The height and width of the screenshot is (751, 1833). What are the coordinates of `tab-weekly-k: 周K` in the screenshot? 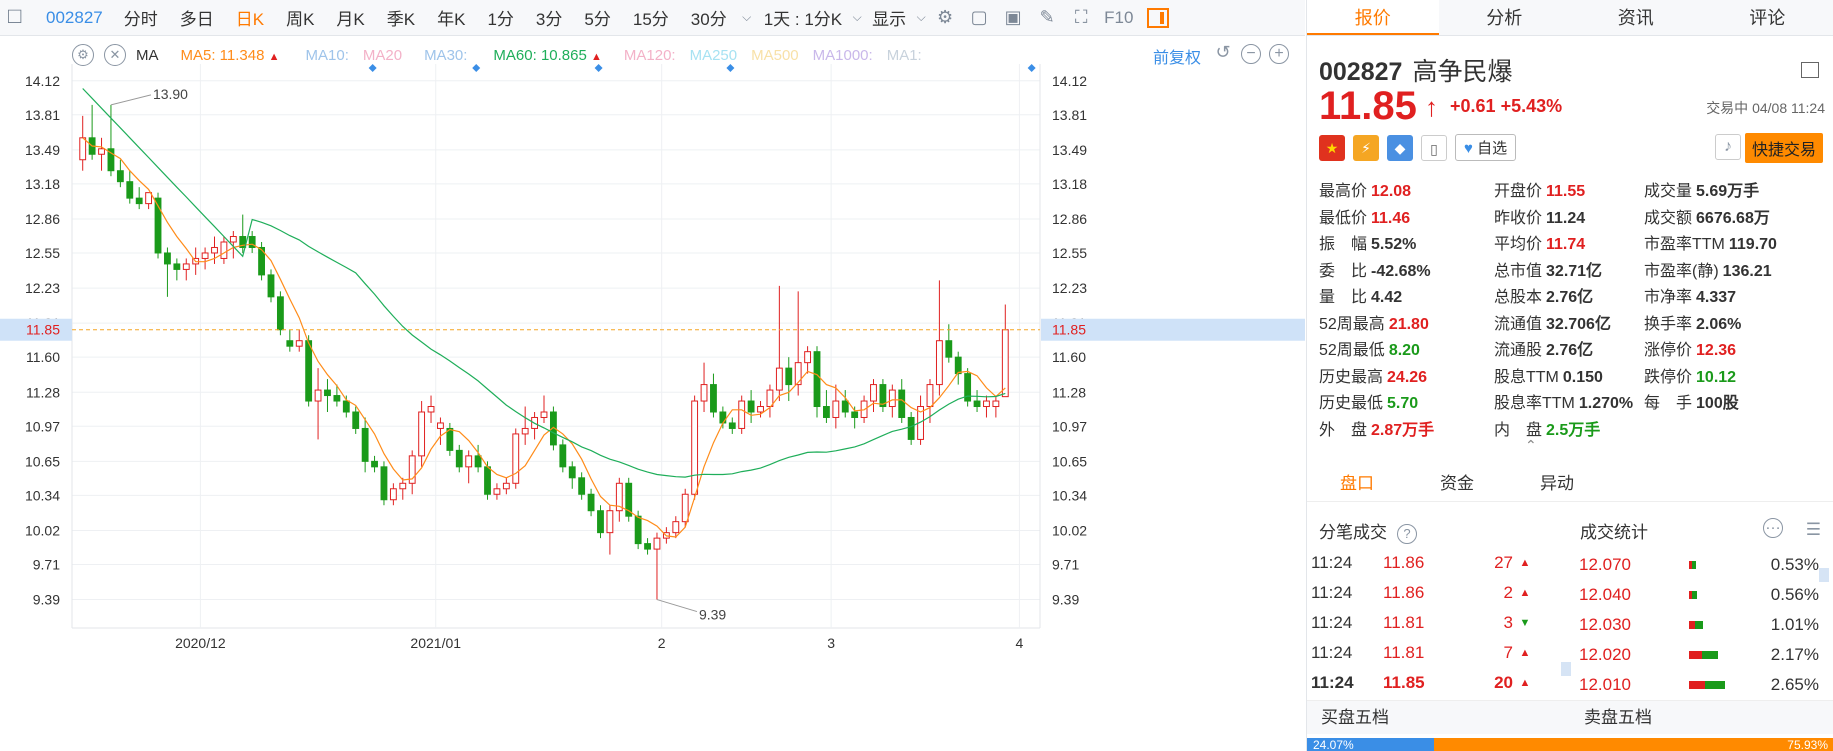 It's located at (300, 17).